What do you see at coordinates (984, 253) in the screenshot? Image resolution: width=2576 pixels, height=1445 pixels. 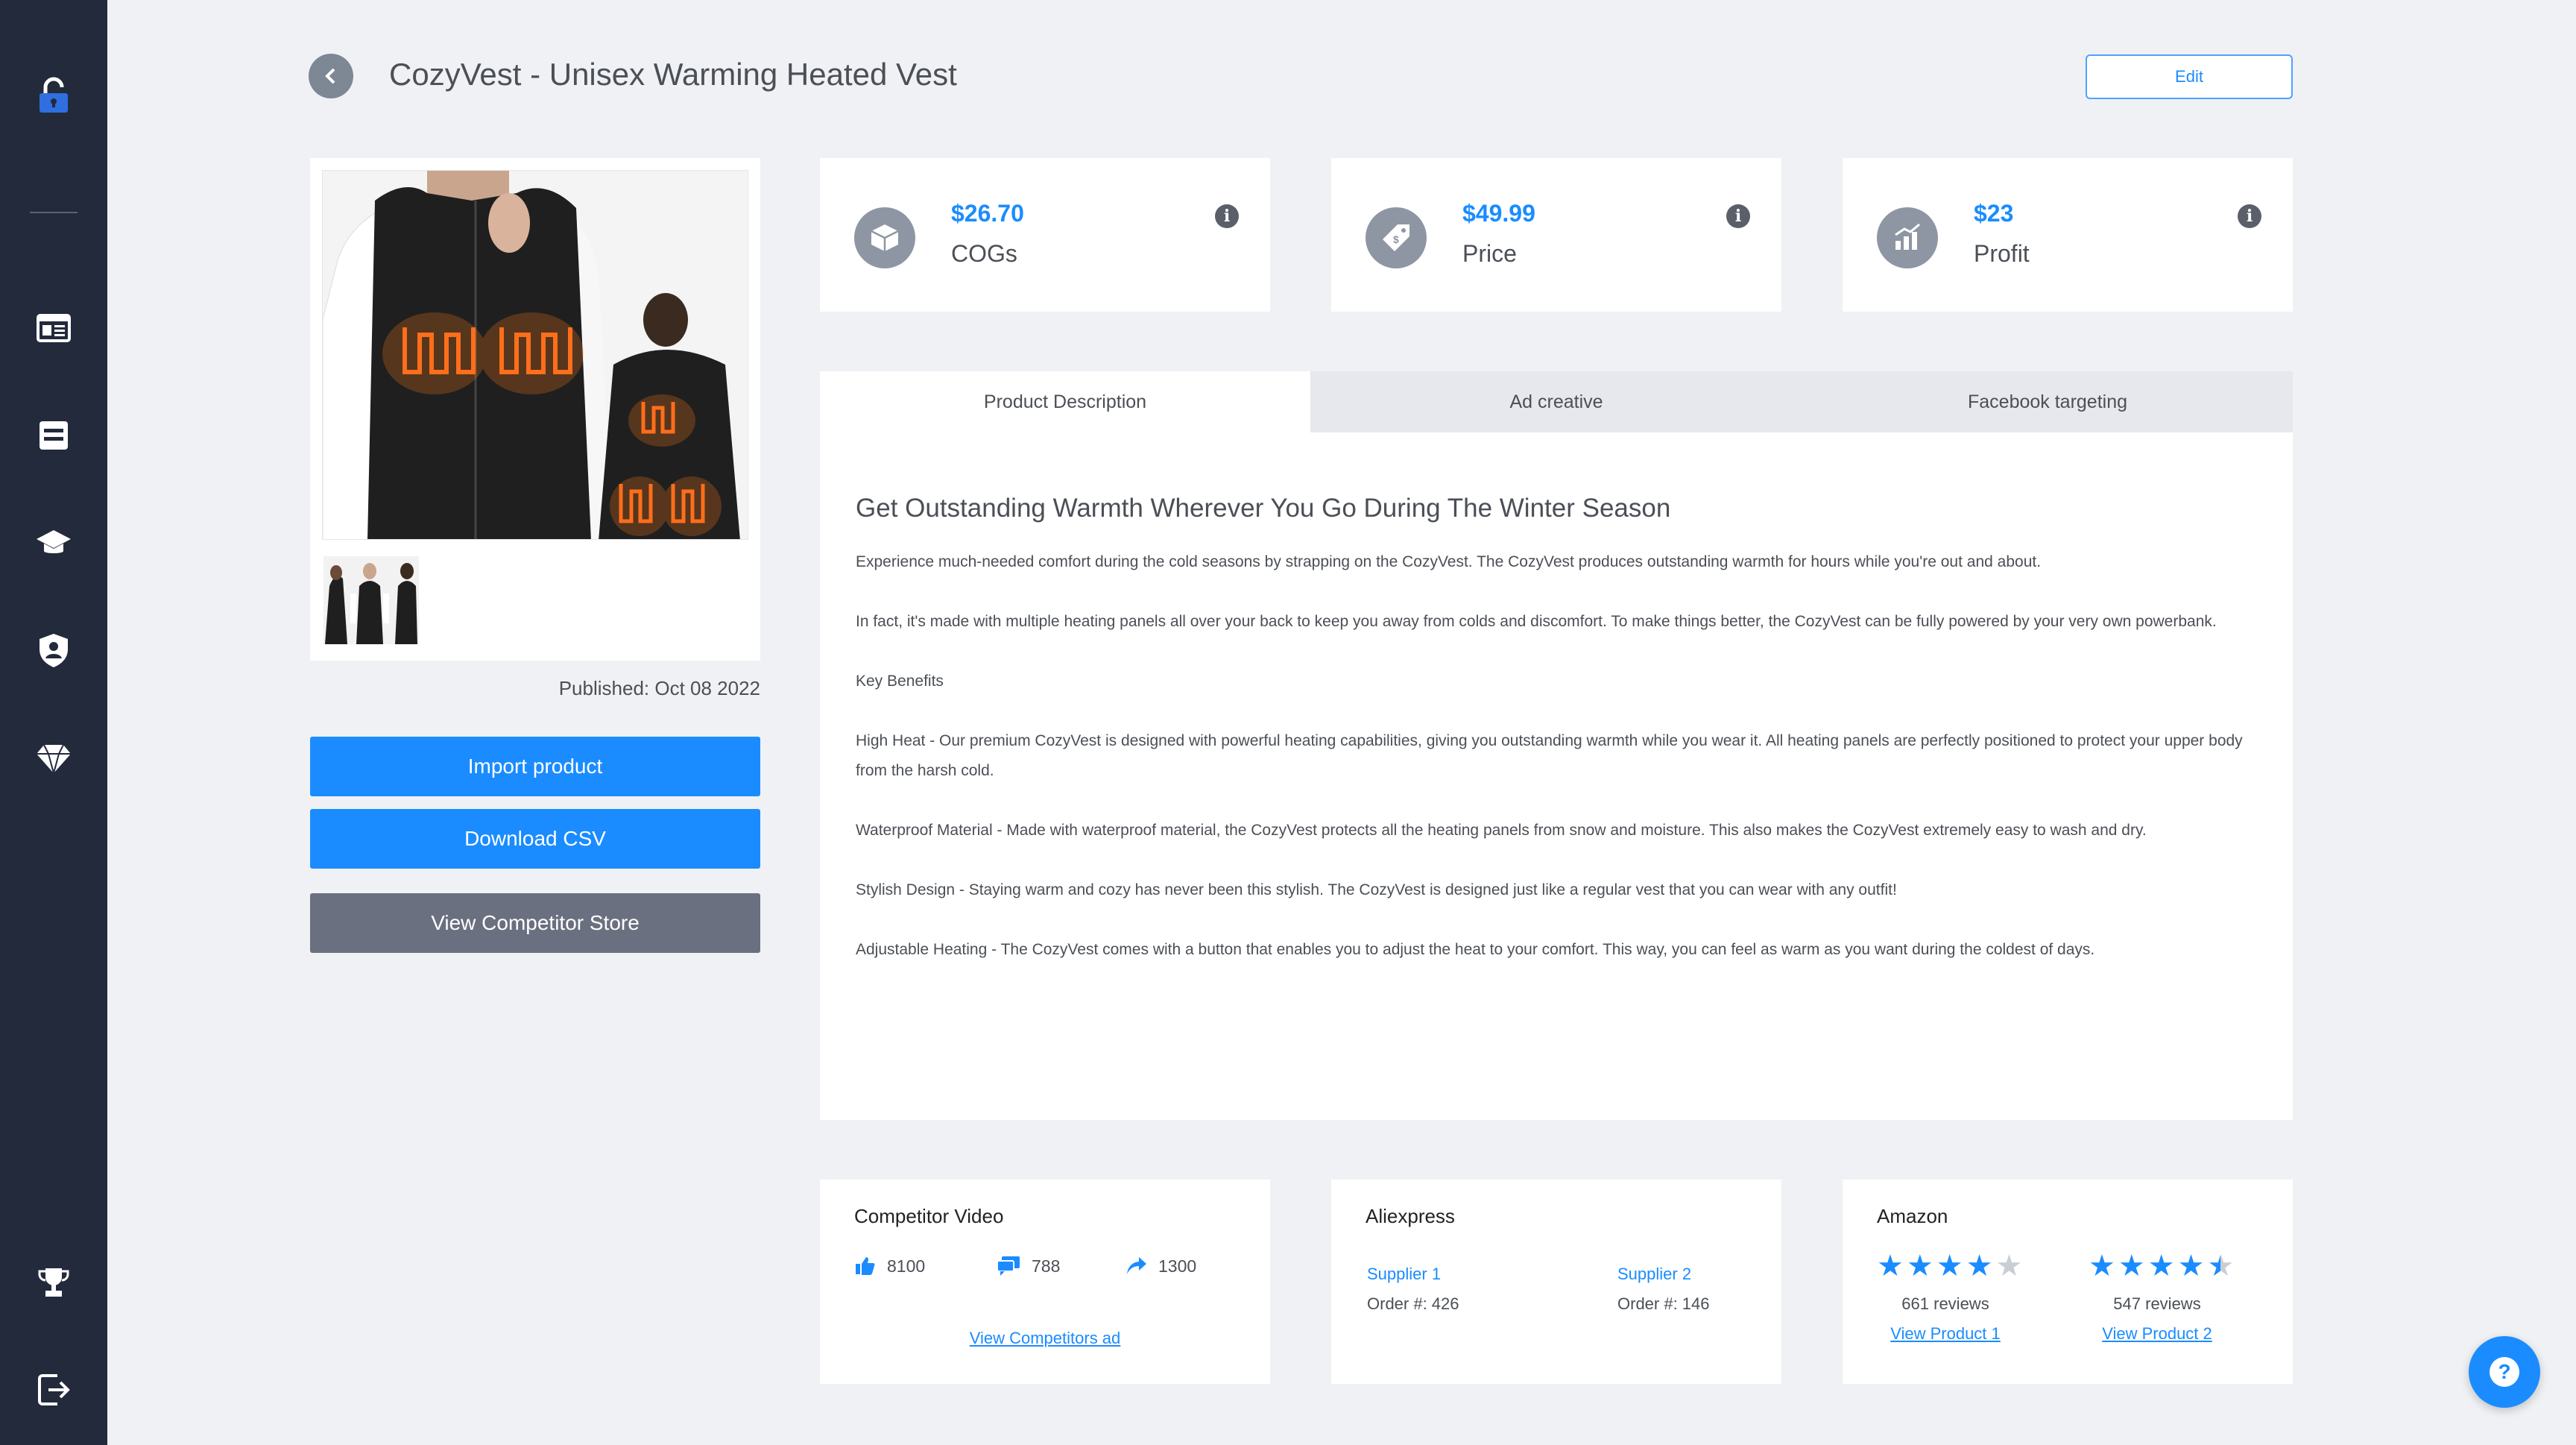 I see `cogs-label: COGs` at bounding box center [984, 253].